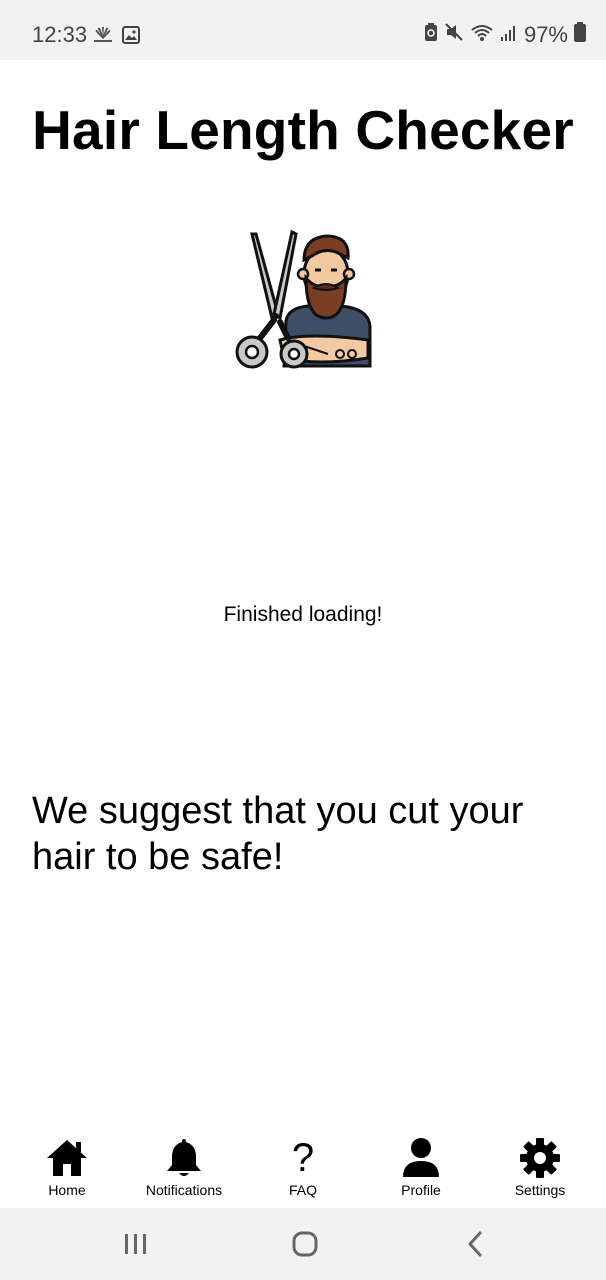 This screenshot has width=606, height=1280. Describe the element at coordinates (421, 1190) in the screenshot. I see `nav-label-profile: Profile` at that location.